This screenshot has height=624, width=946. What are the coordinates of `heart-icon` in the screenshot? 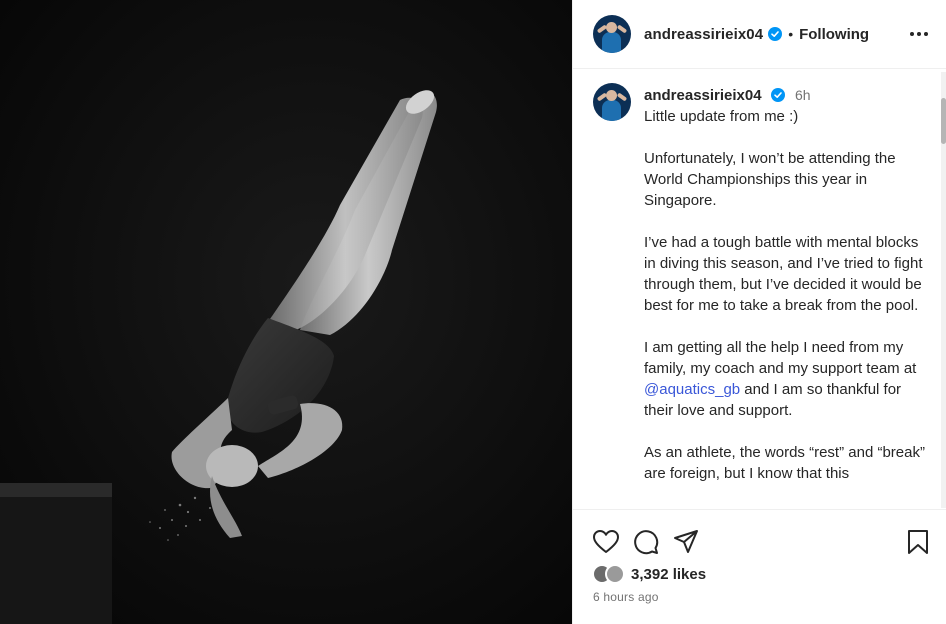 It's located at (606, 542).